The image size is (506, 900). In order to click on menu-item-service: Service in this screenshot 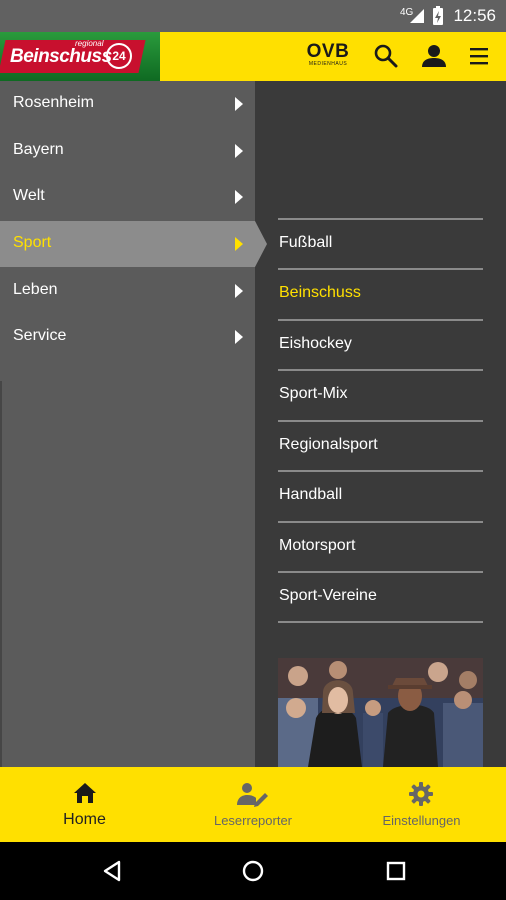, I will do `click(127, 337)`.